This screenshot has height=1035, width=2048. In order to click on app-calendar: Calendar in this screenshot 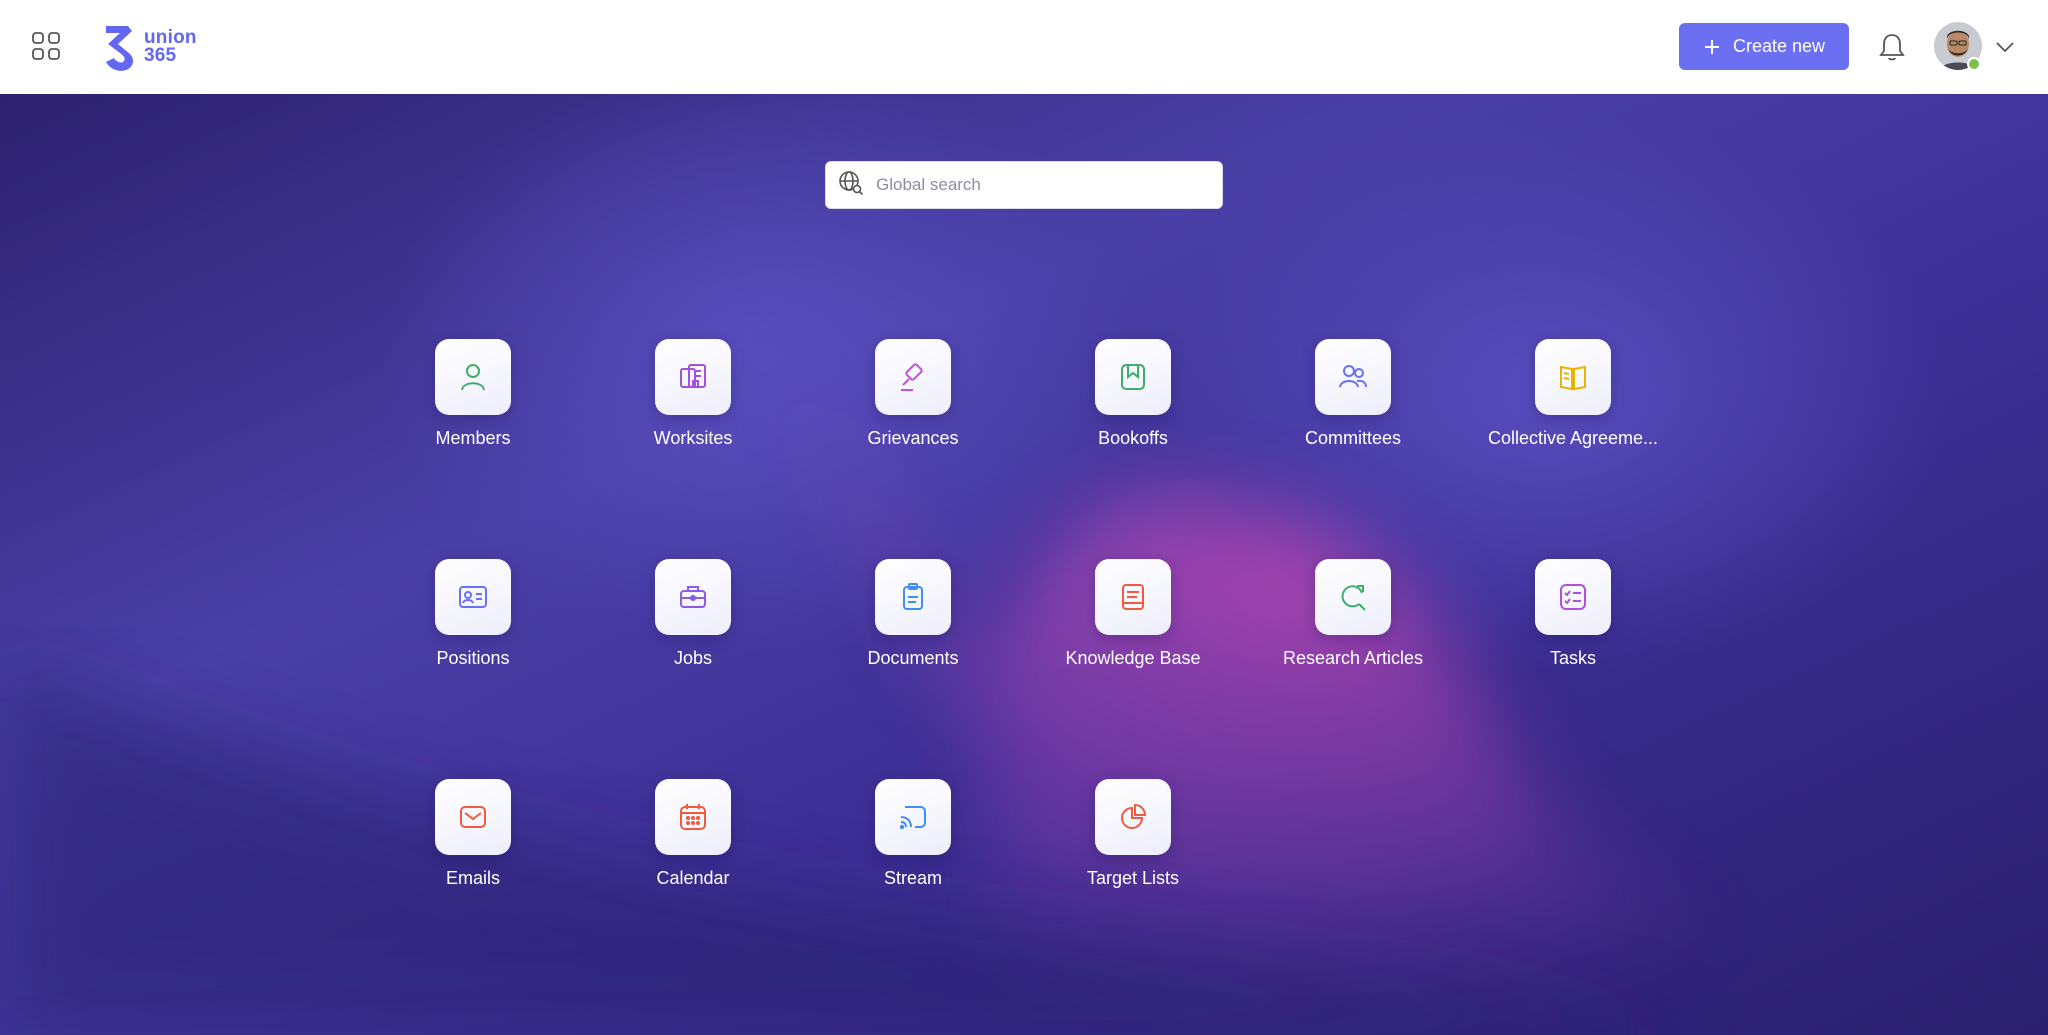, I will do `click(693, 834)`.